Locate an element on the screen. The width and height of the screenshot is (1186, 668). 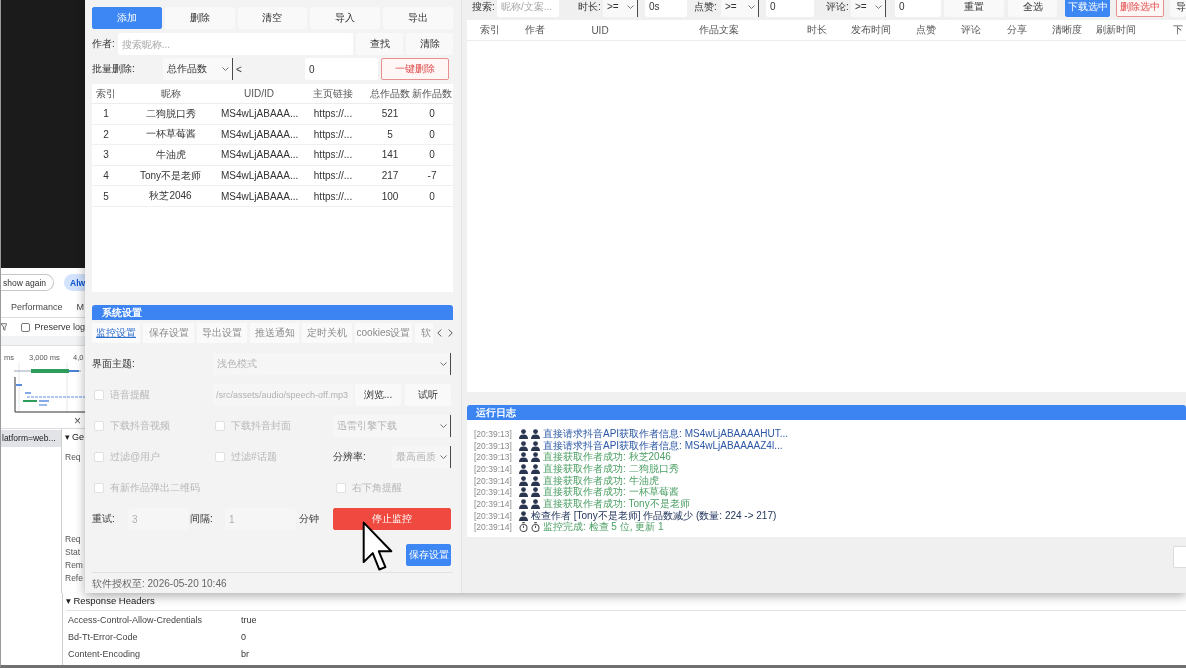
settings-tab: 软 is located at coordinates (424, 333).